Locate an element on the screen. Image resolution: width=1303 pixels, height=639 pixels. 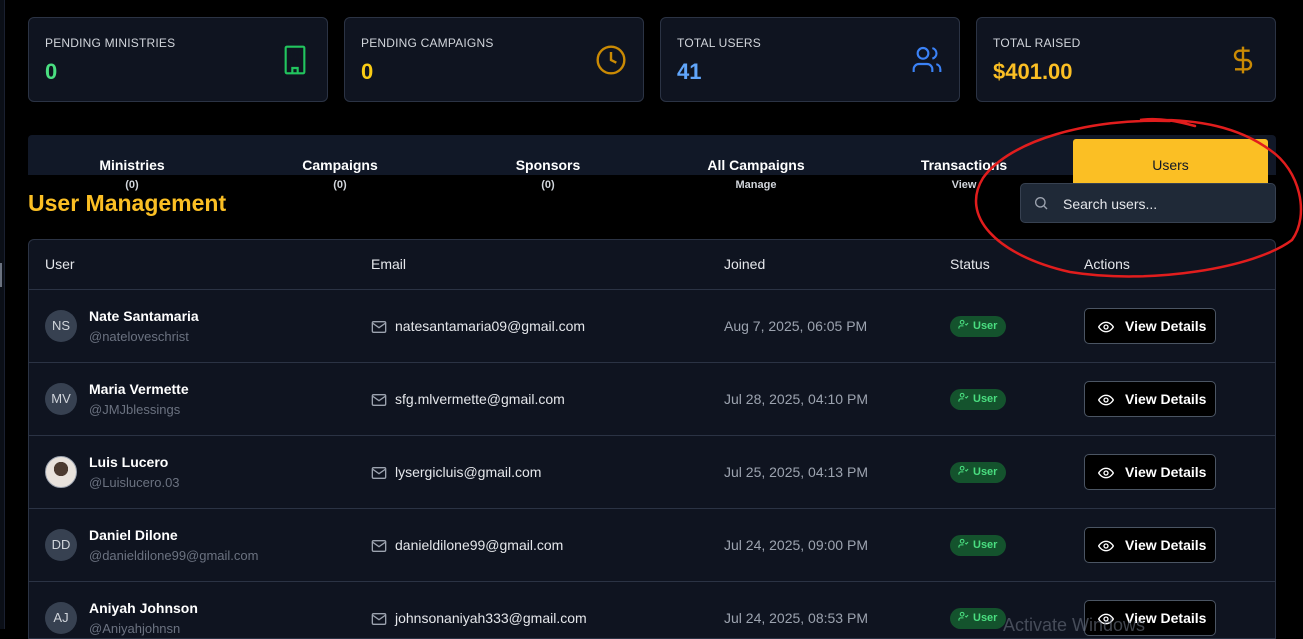
stat-label: TOTAL RAISED is located at coordinates (1037, 43).